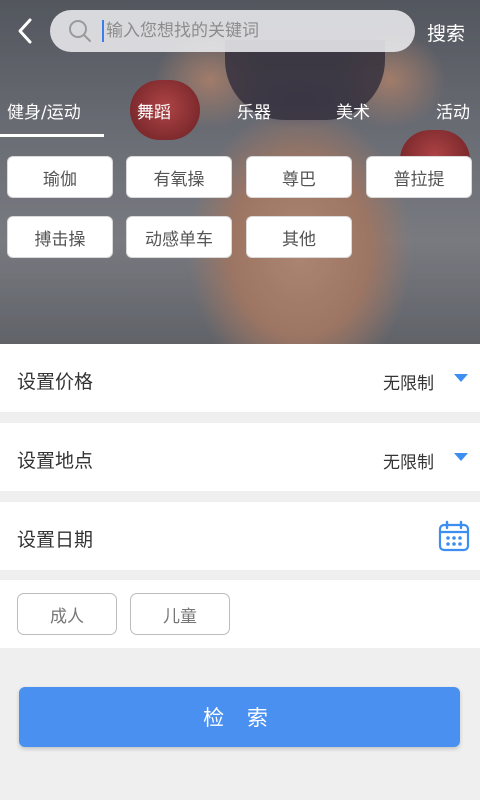 The width and height of the screenshot is (480, 800). Describe the element at coordinates (240, 457) in the screenshot. I see `location-filter-row: 设置地点 无限制` at that location.